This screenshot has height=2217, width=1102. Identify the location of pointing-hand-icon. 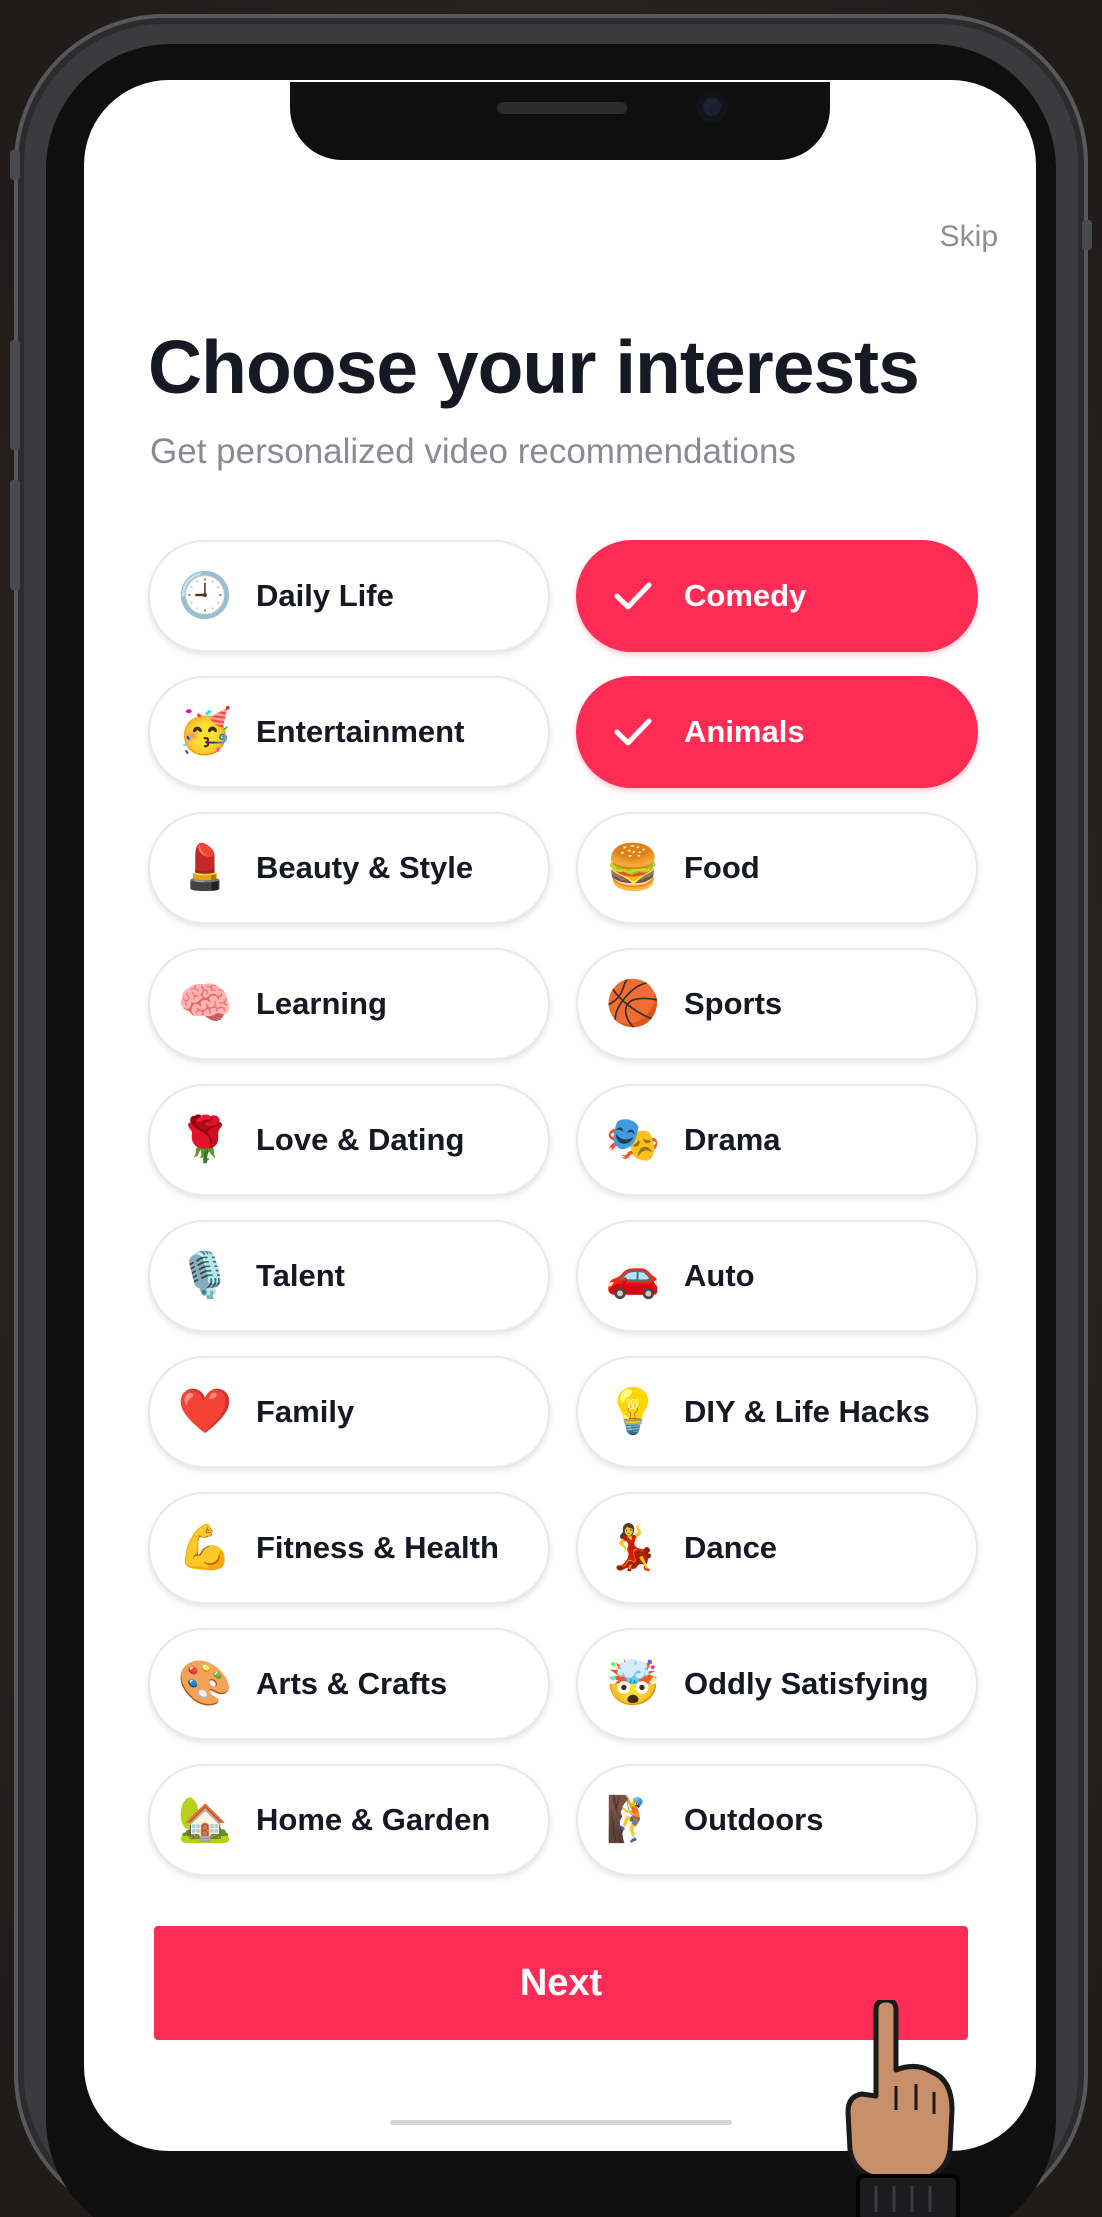
(902, 2108).